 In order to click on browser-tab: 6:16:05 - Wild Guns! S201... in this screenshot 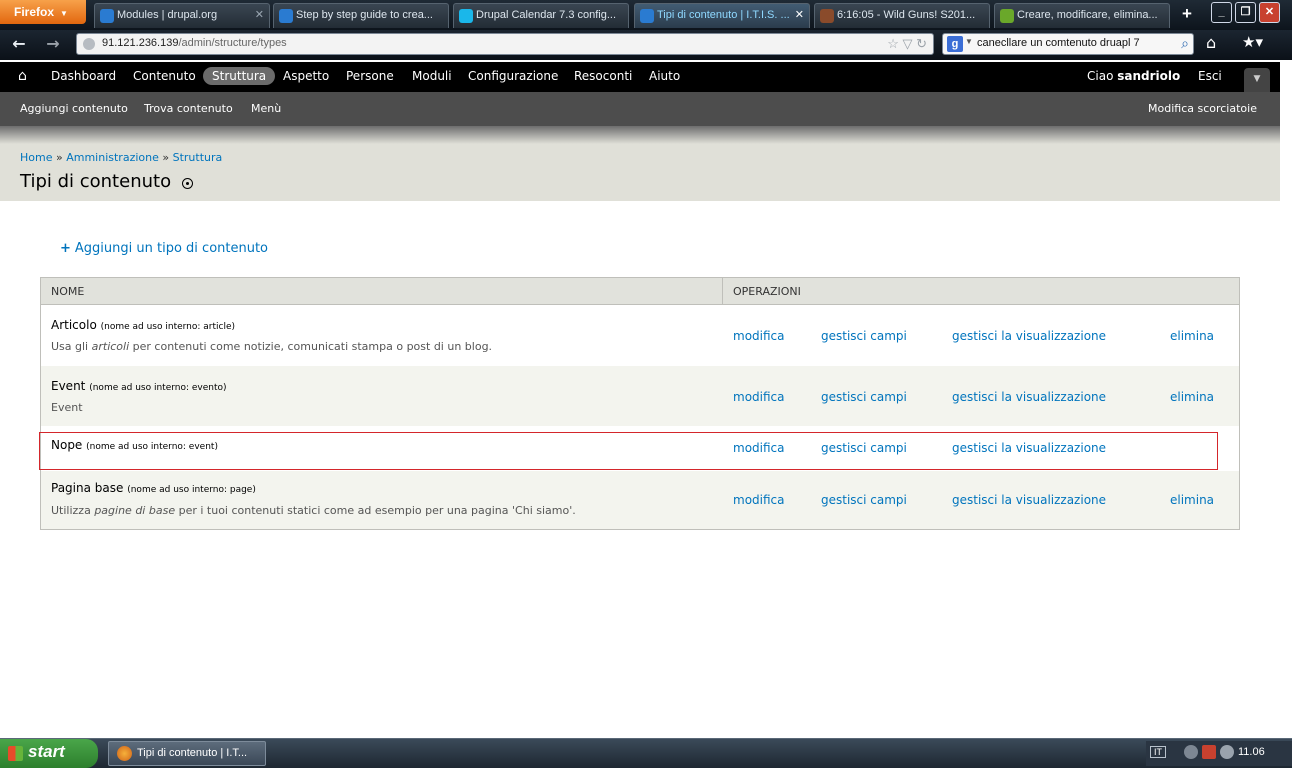, I will do `click(902, 15)`.